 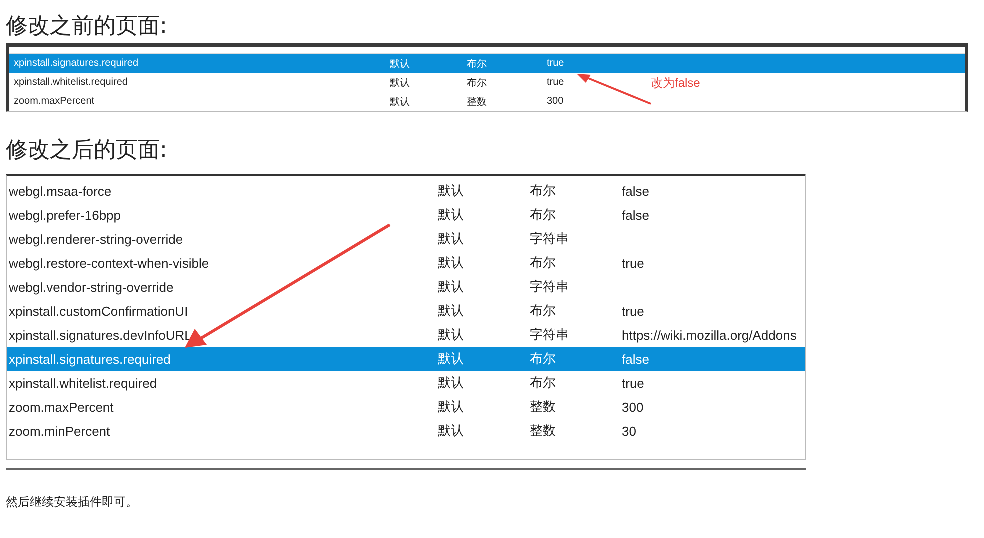 I want to click on table-row: xpinstall.signatures.required 默认 布尔 false, so click(x=406, y=359).